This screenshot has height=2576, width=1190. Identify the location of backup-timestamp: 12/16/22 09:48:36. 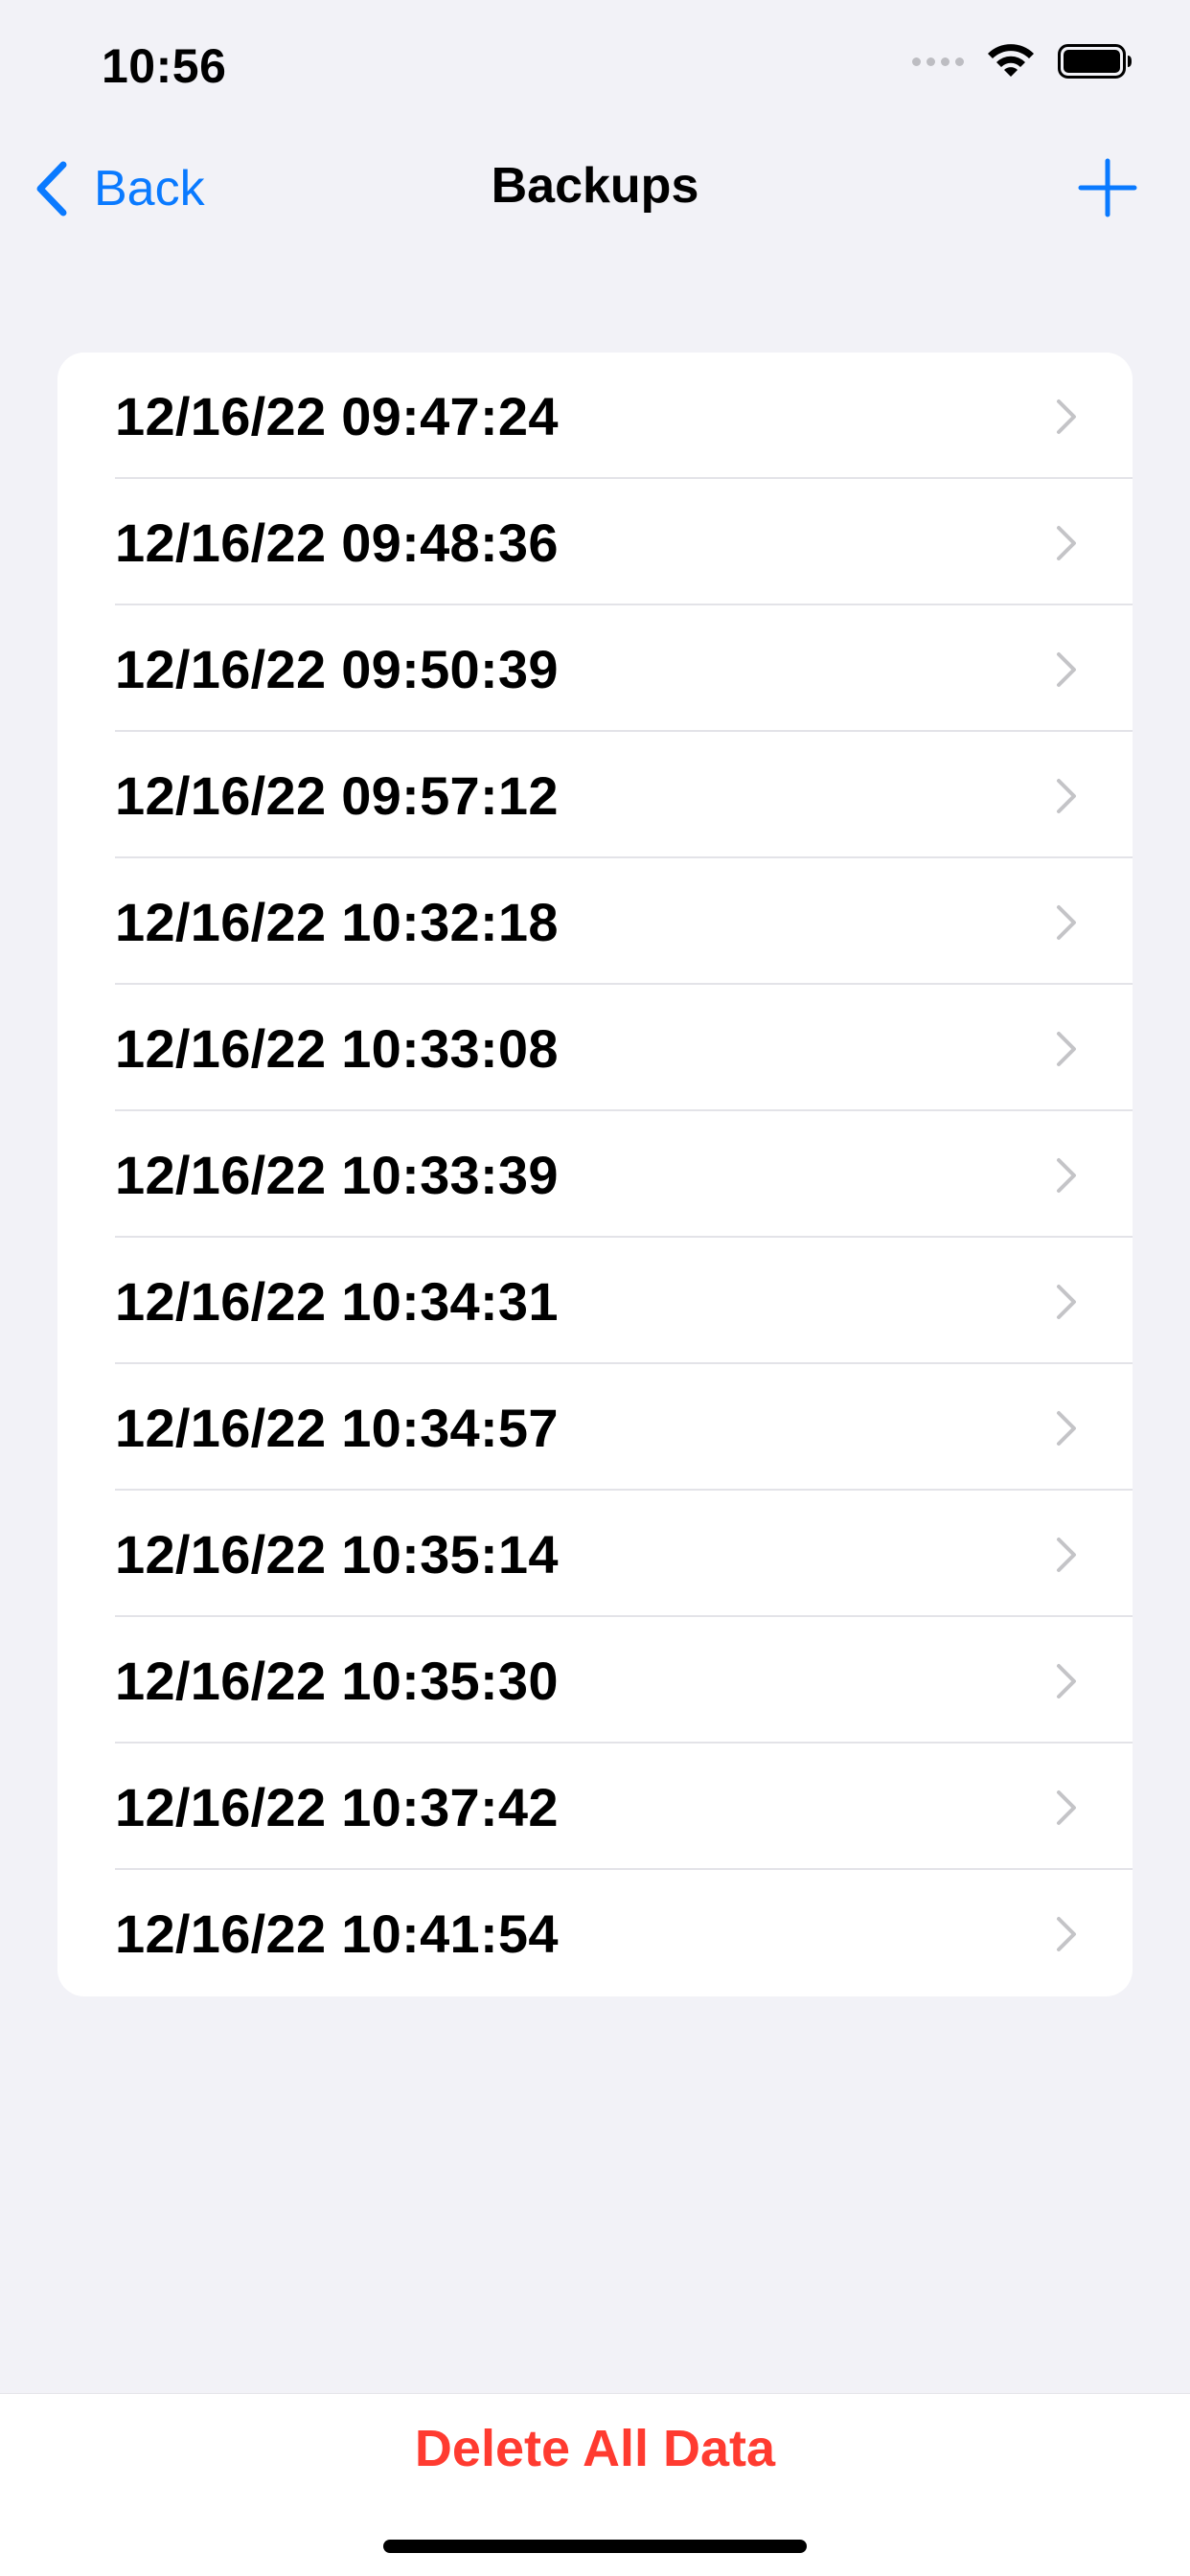
(337, 542).